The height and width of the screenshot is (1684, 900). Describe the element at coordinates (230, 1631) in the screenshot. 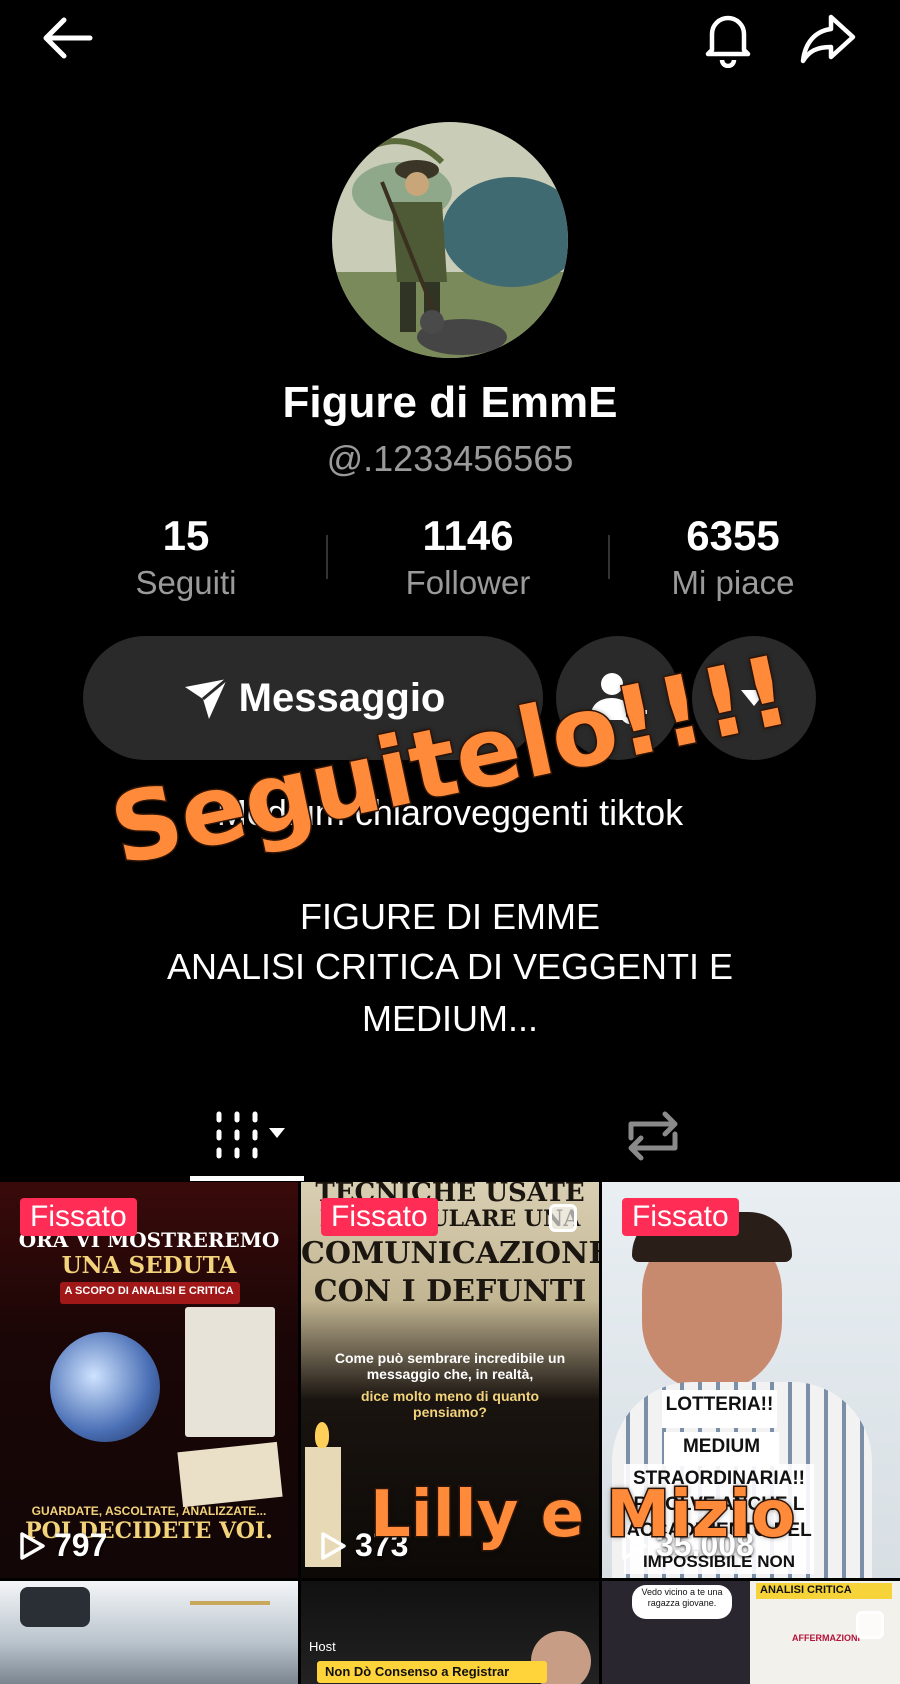

I see `scales-image` at that location.